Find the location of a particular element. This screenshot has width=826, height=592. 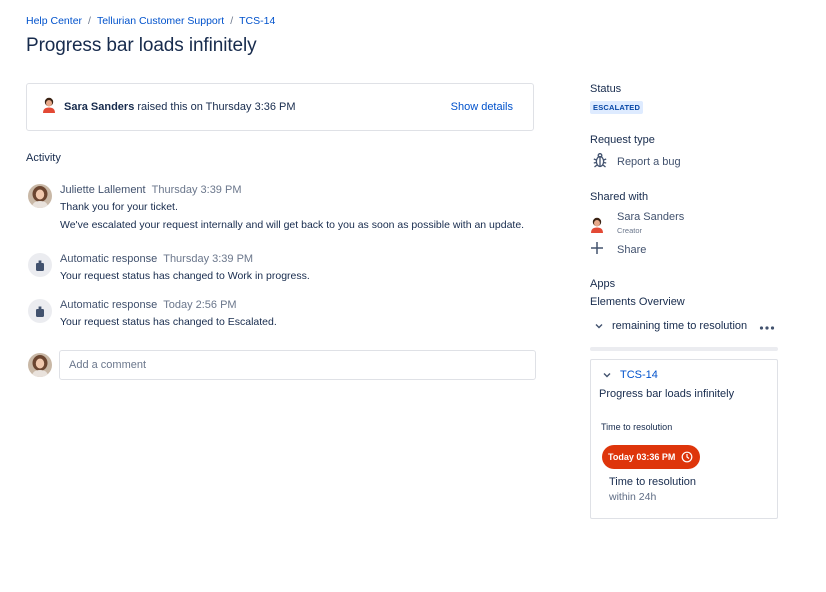

page-title: Progress bar loads infinitely is located at coordinates (141, 45).